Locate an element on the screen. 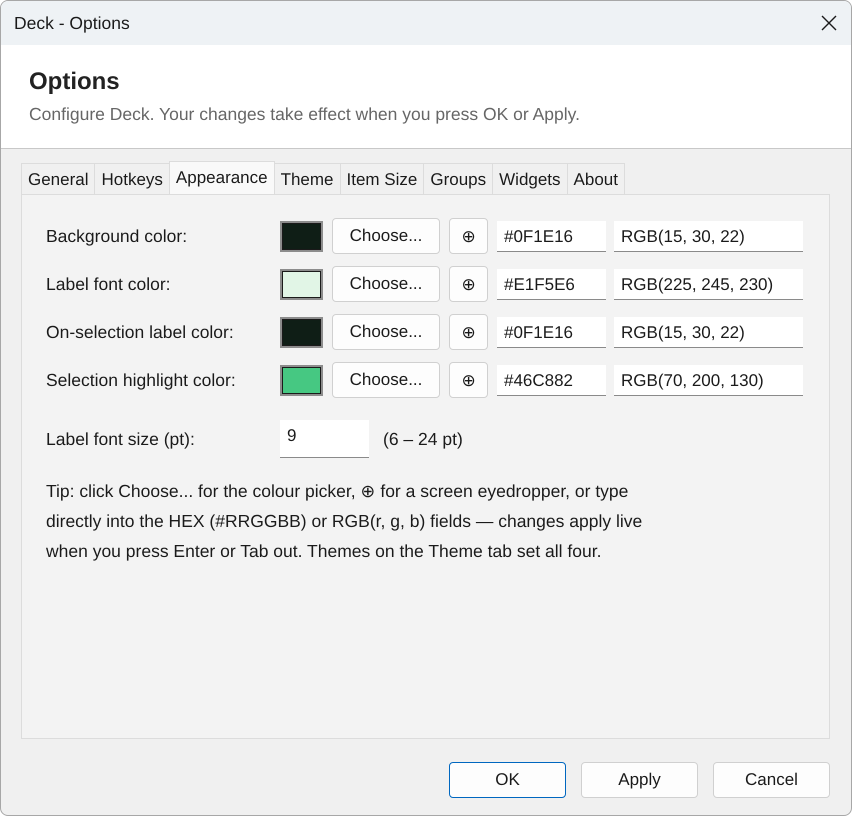  font-size-range: (6 – 24 pt) is located at coordinates (423, 439).